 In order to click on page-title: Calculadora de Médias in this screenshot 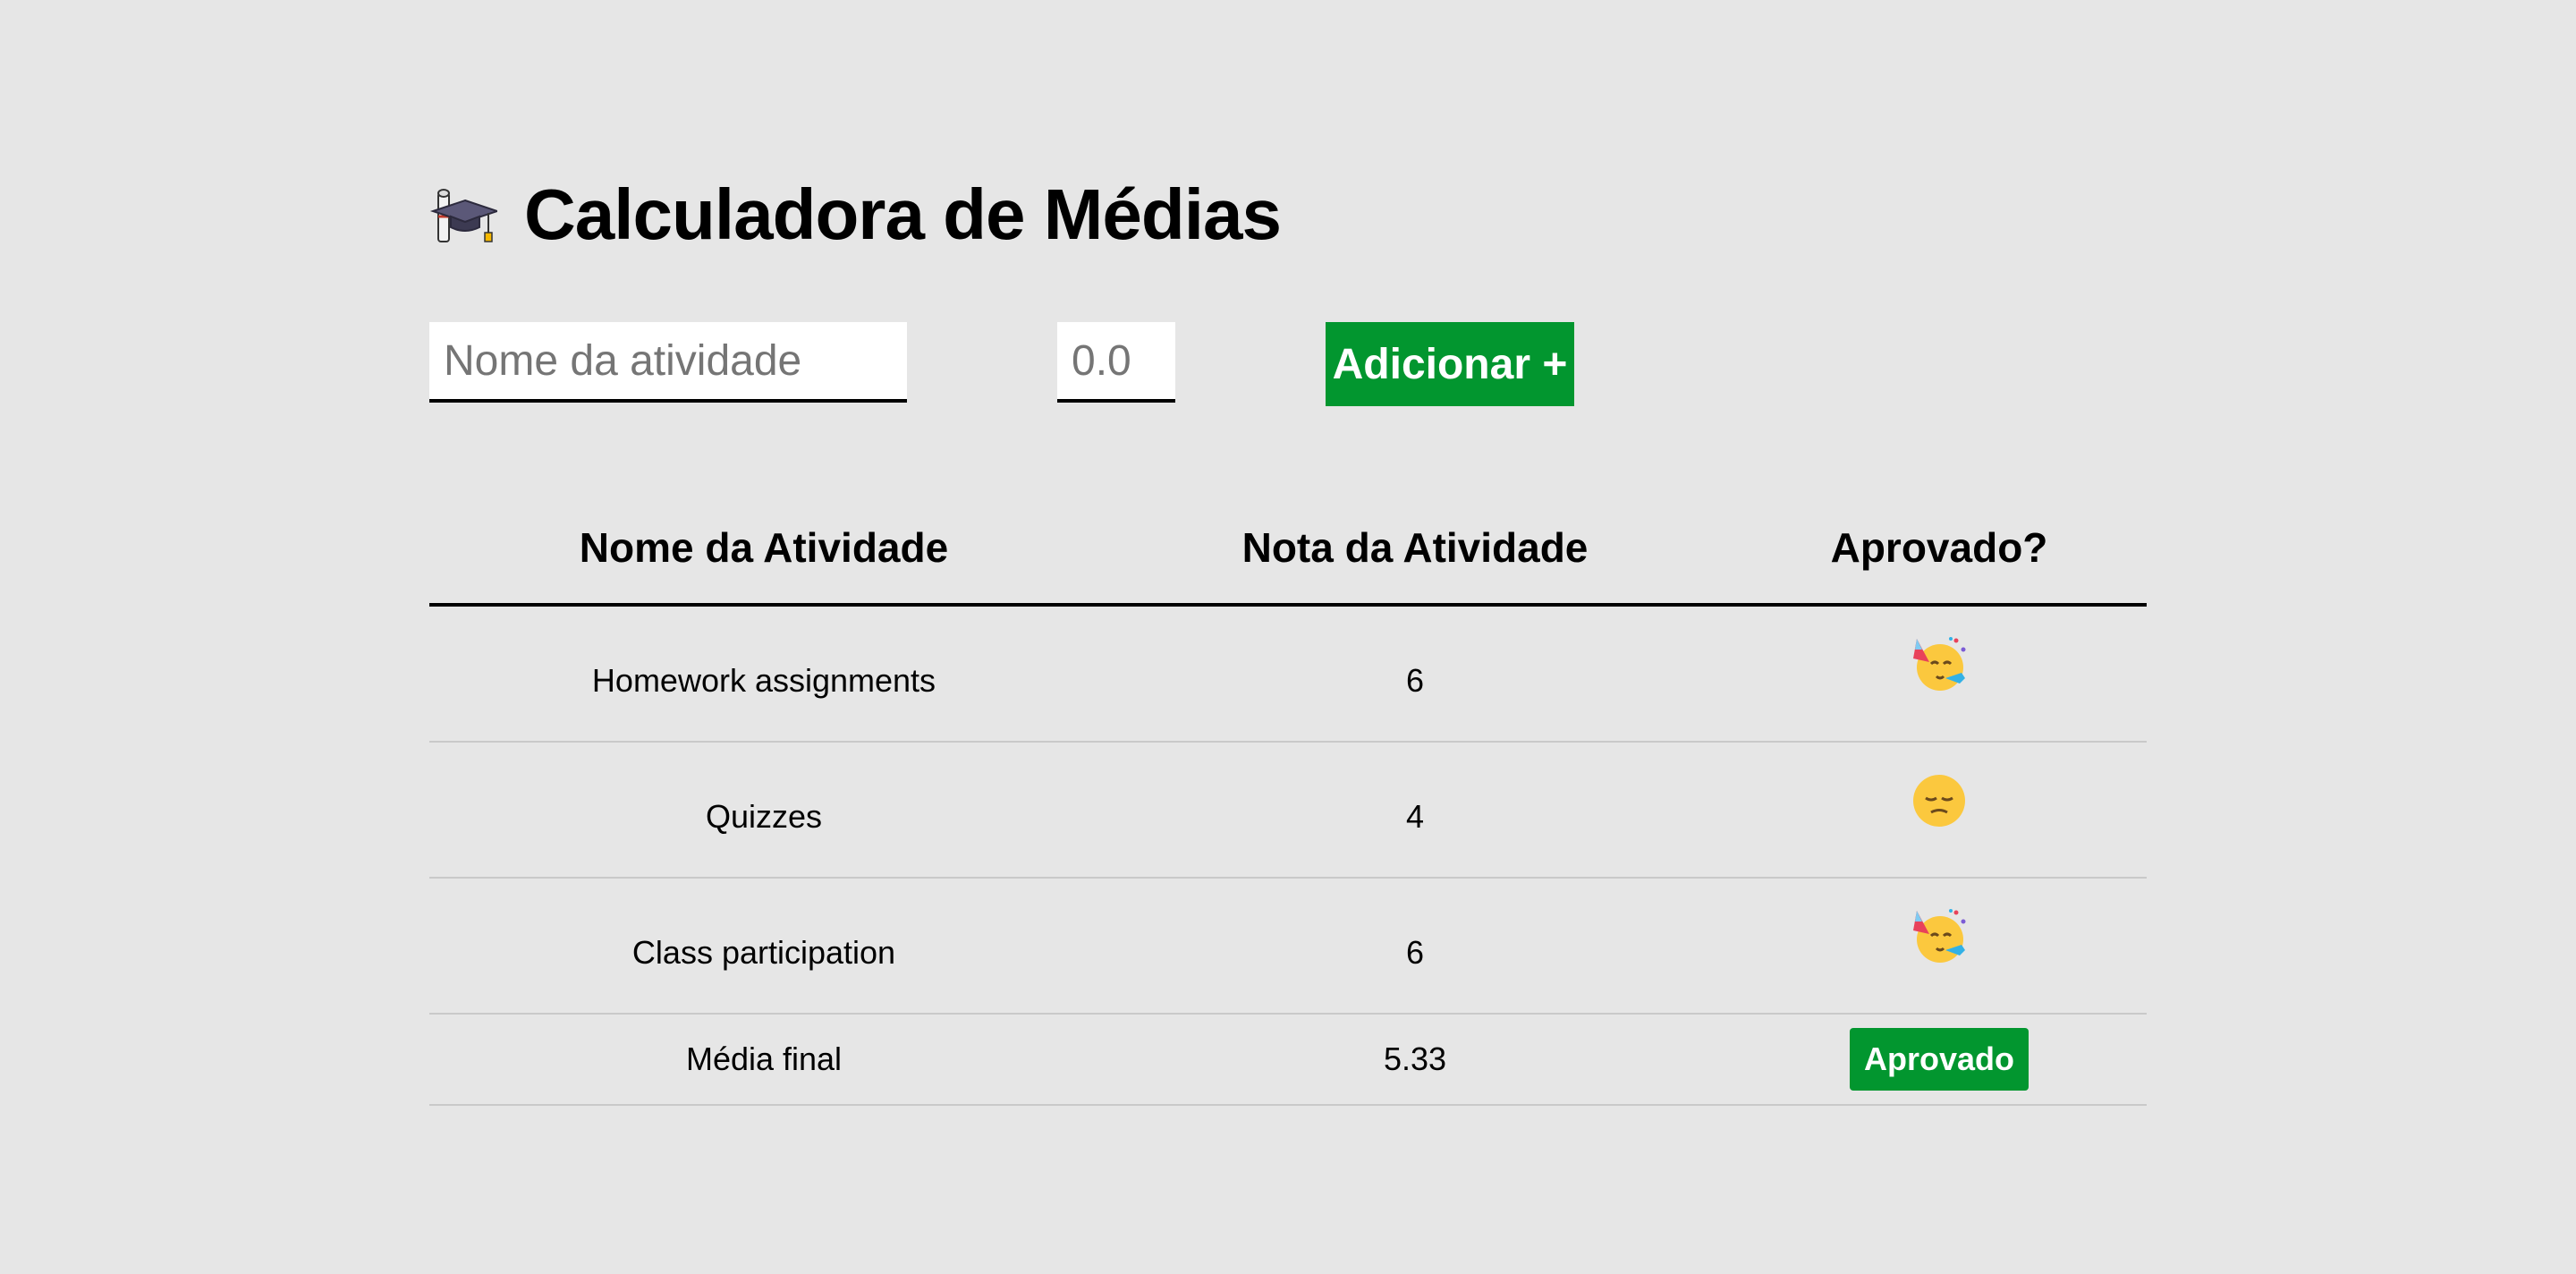, I will do `click(1288, 214)`.